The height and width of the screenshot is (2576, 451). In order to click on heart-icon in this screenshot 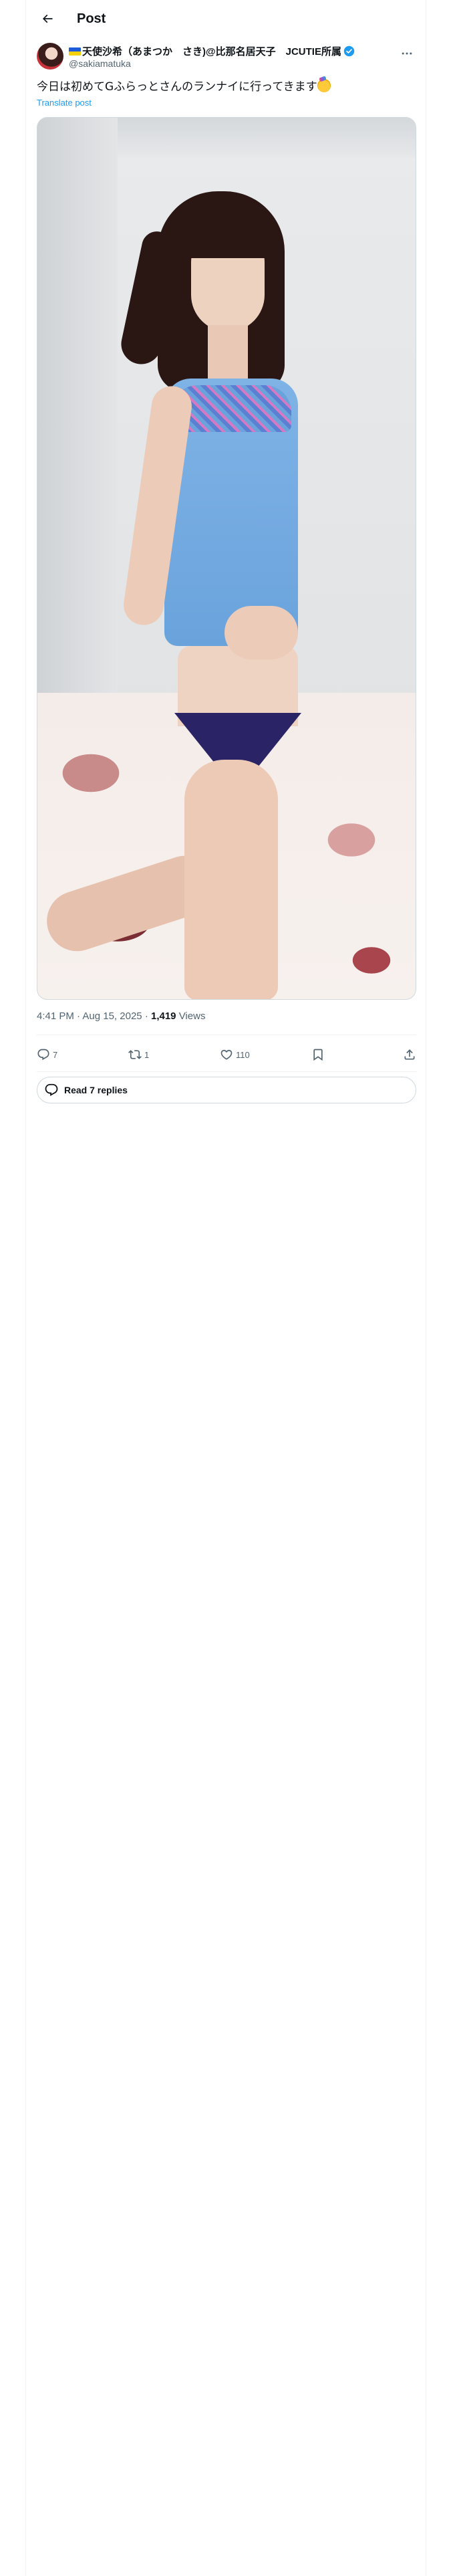, I will do `click(226, 1054)`.